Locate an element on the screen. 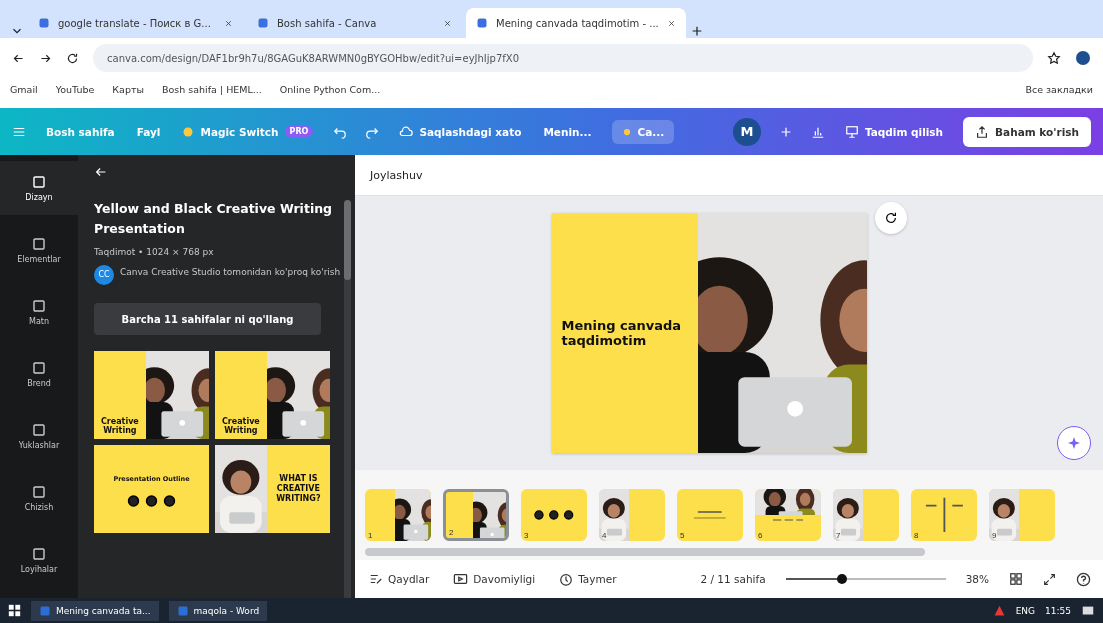  fullscreen-icon is located at coordinates (1049, 579).